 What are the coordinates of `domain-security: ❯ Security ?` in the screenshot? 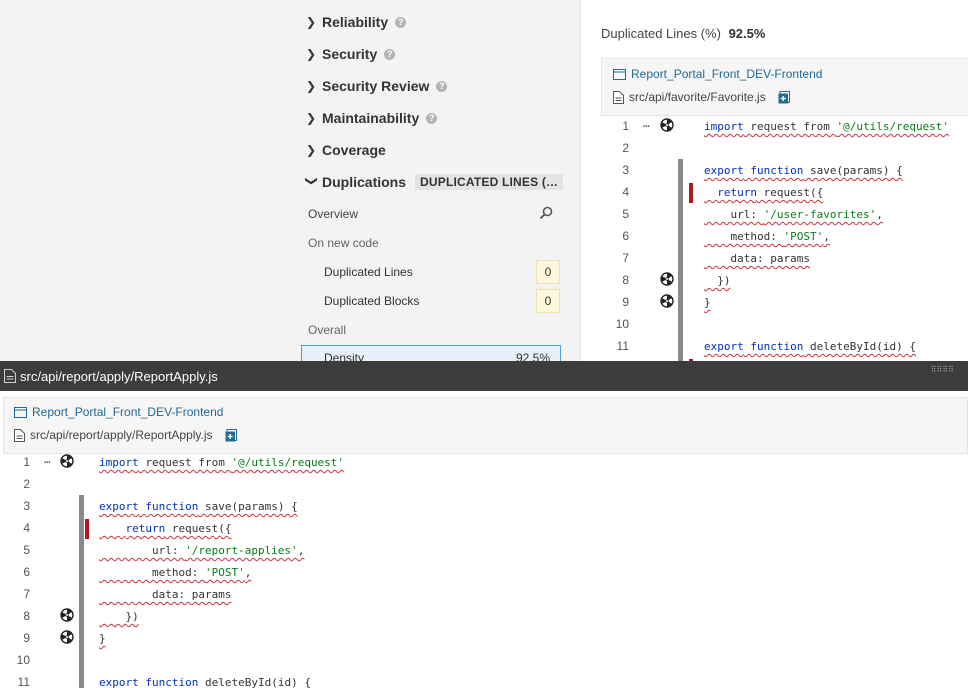 It's located at (351, 54).